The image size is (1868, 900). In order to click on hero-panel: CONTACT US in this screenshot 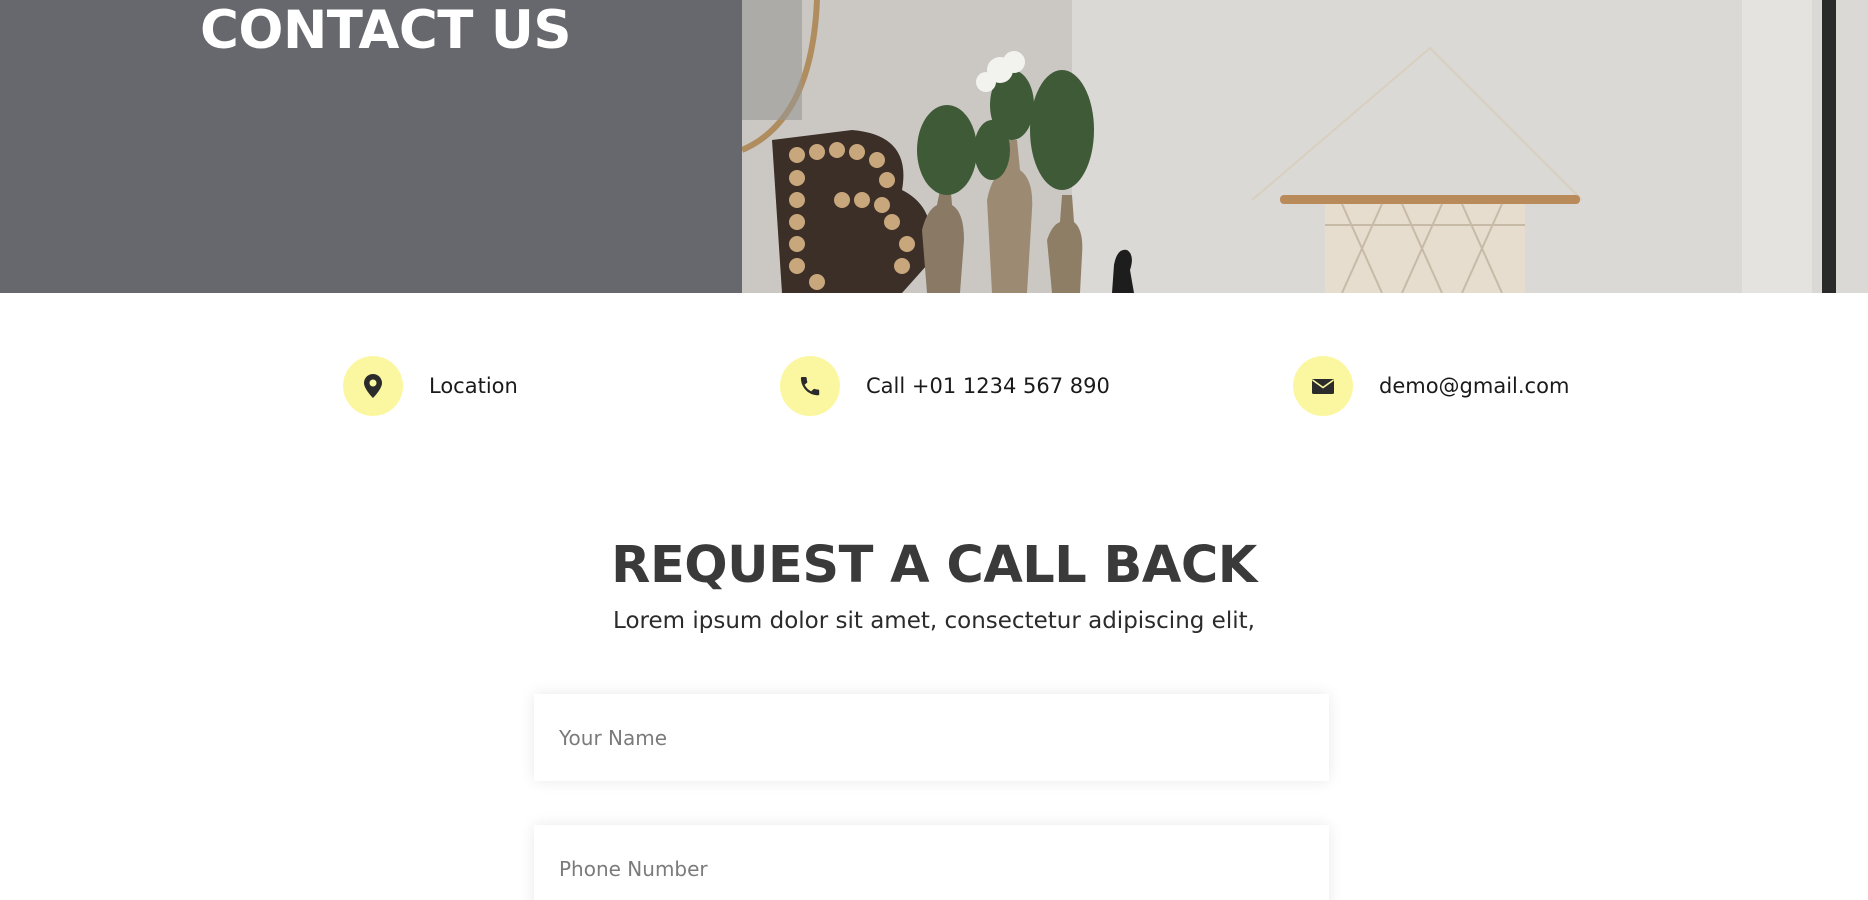, I will do `click(371, 146)`.